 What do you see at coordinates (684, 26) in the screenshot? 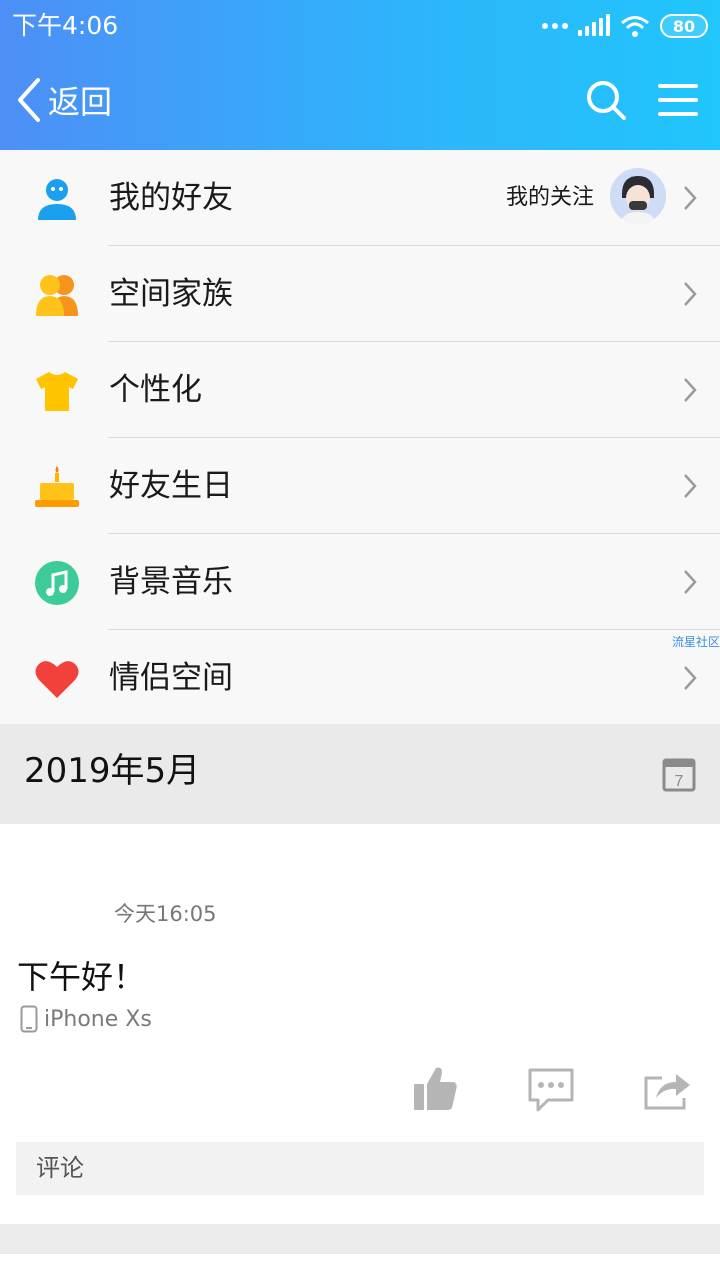
I see `battery-indicator: 80` at bounding box center [684, 26].